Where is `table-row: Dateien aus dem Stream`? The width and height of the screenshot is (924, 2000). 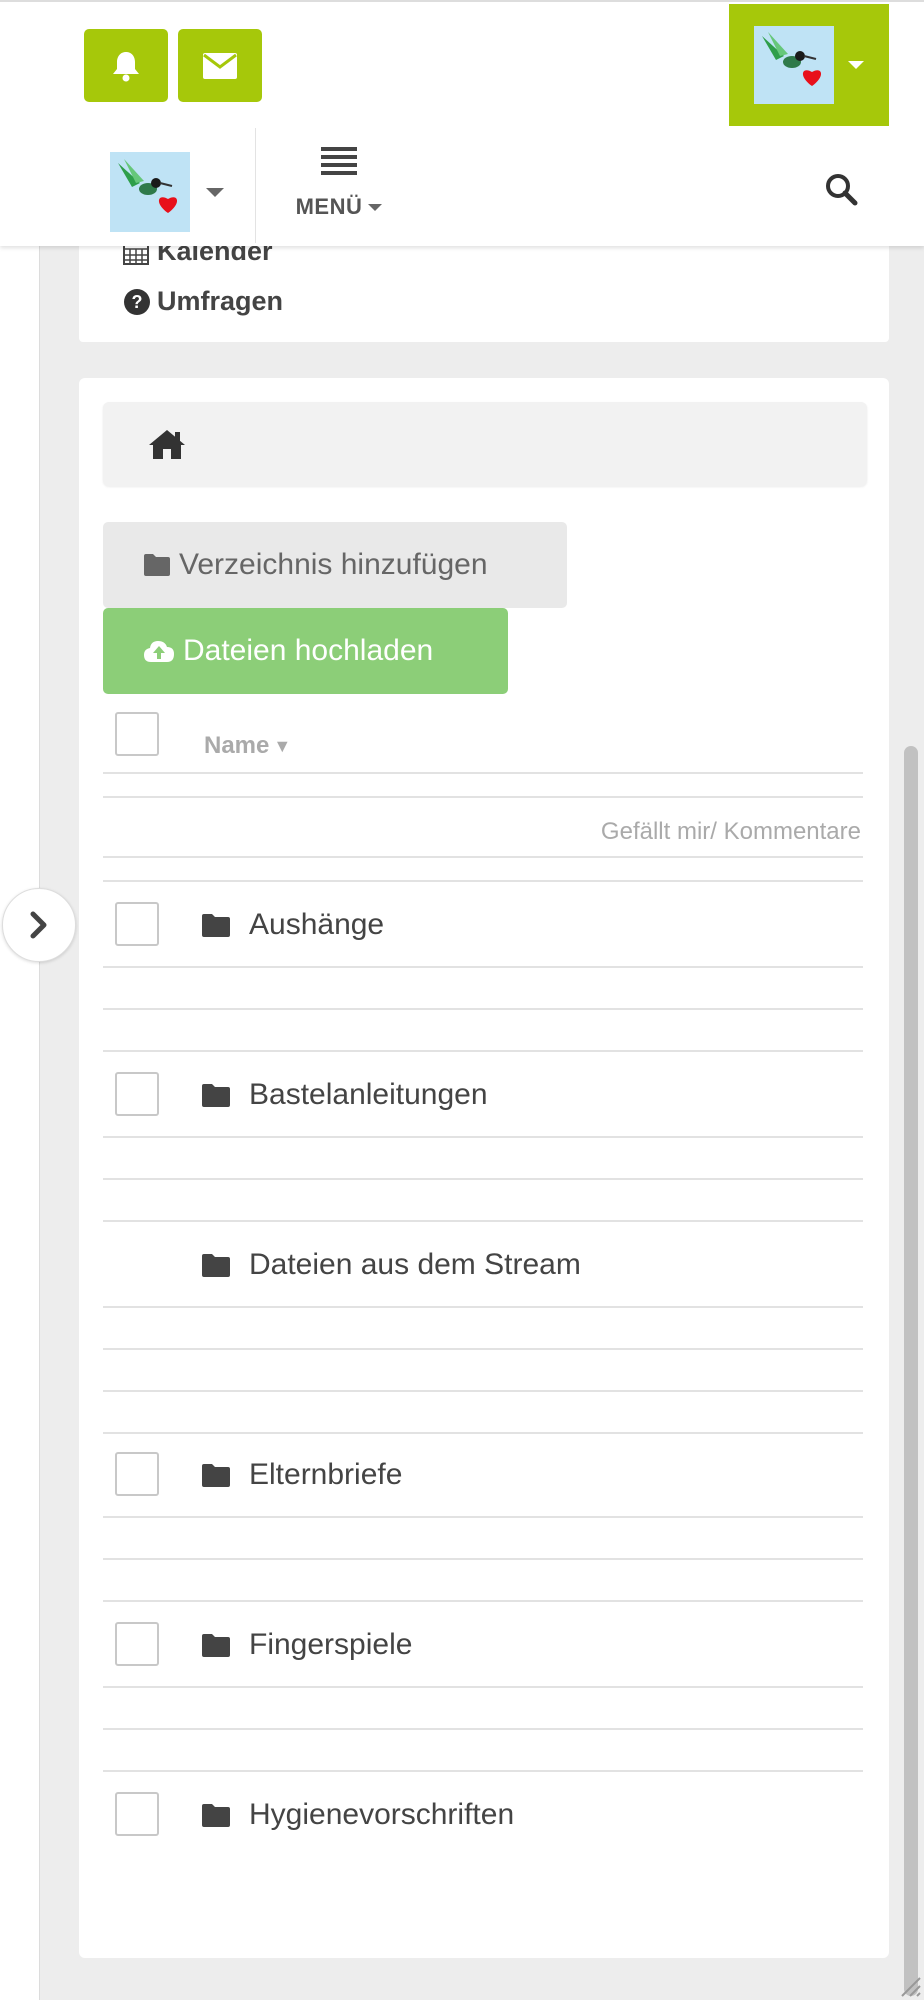
table-row: Dateien aus dem Stream is located at coordinates (391, 1265).